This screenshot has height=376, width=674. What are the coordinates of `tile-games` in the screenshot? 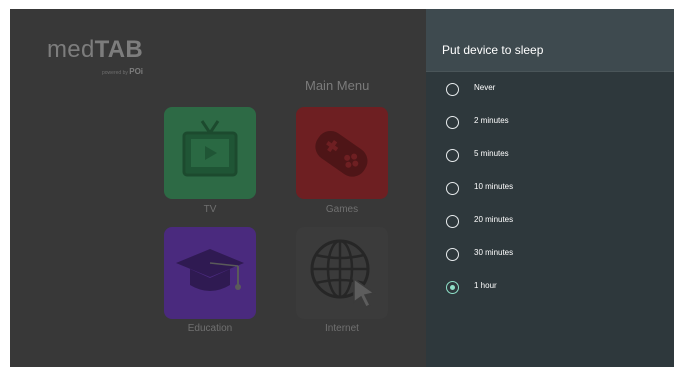 It's located at (342, 153).